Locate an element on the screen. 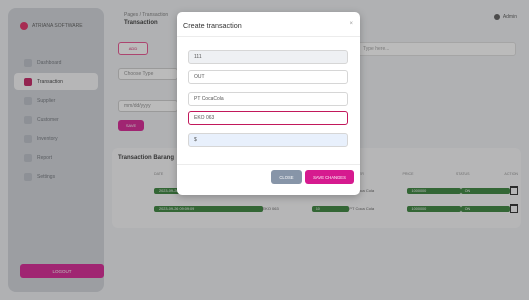  supplier-field: PT CocaCola is located at coordinates (268, 99).